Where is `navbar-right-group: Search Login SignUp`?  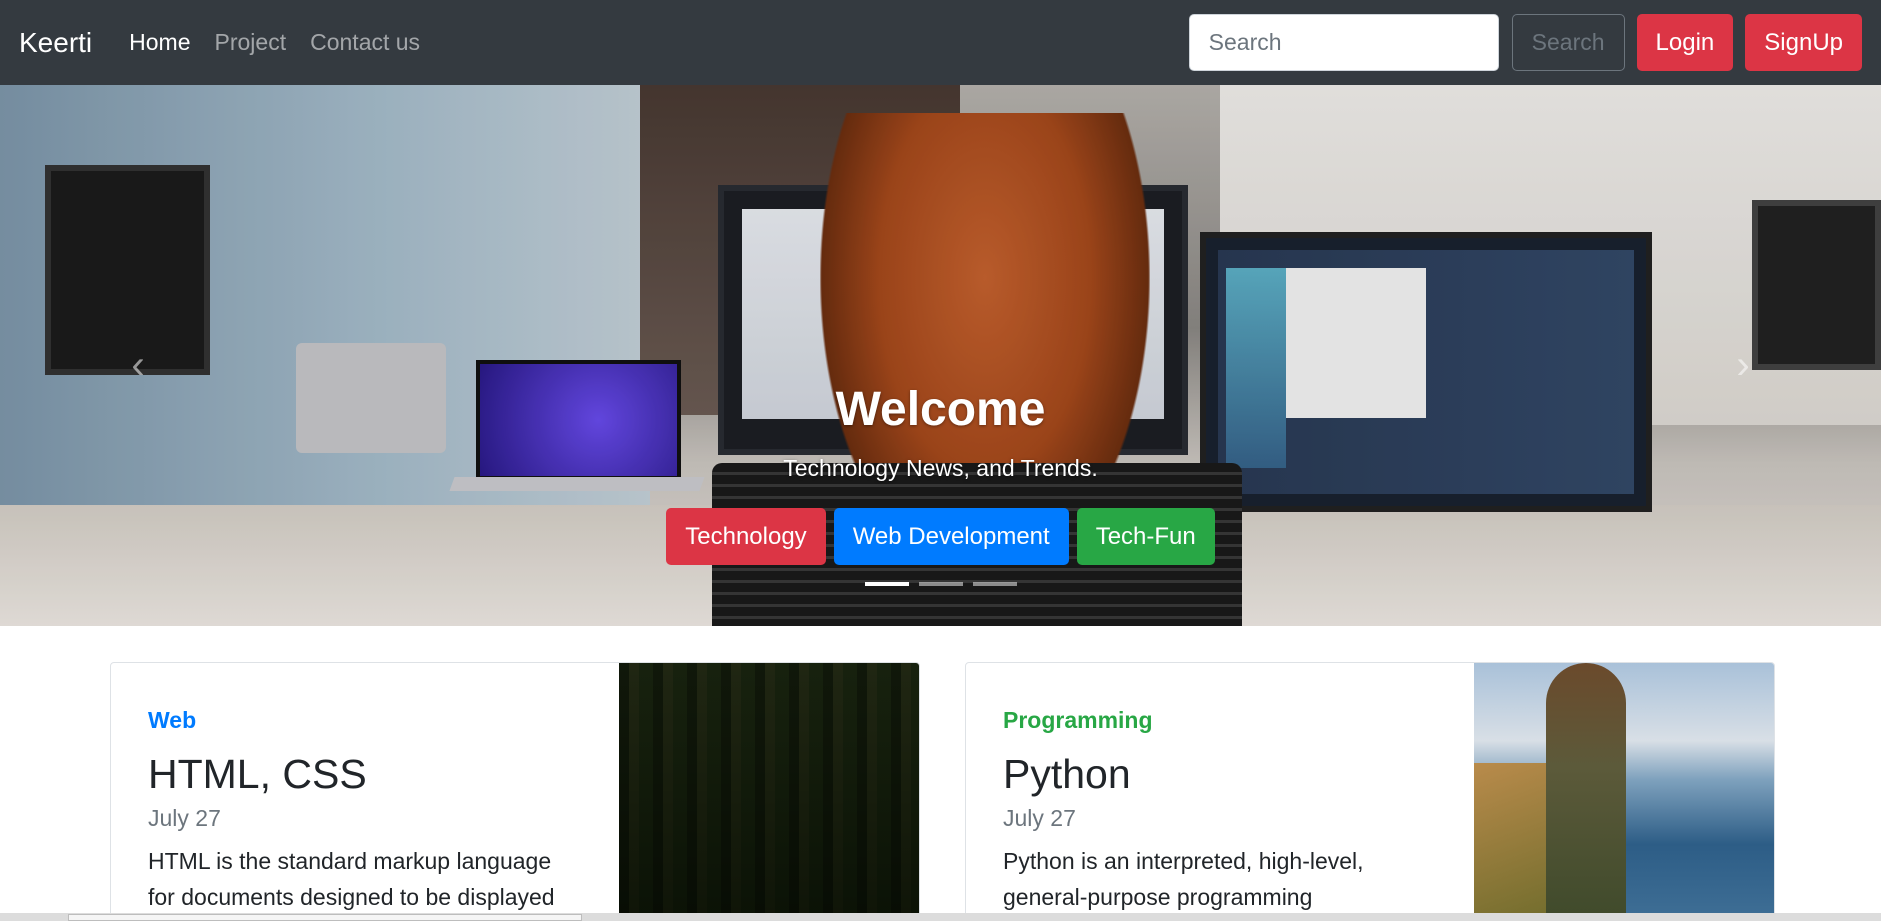
navbar-right-group: Search Login SignUp is located at coordinates (1525, 42).